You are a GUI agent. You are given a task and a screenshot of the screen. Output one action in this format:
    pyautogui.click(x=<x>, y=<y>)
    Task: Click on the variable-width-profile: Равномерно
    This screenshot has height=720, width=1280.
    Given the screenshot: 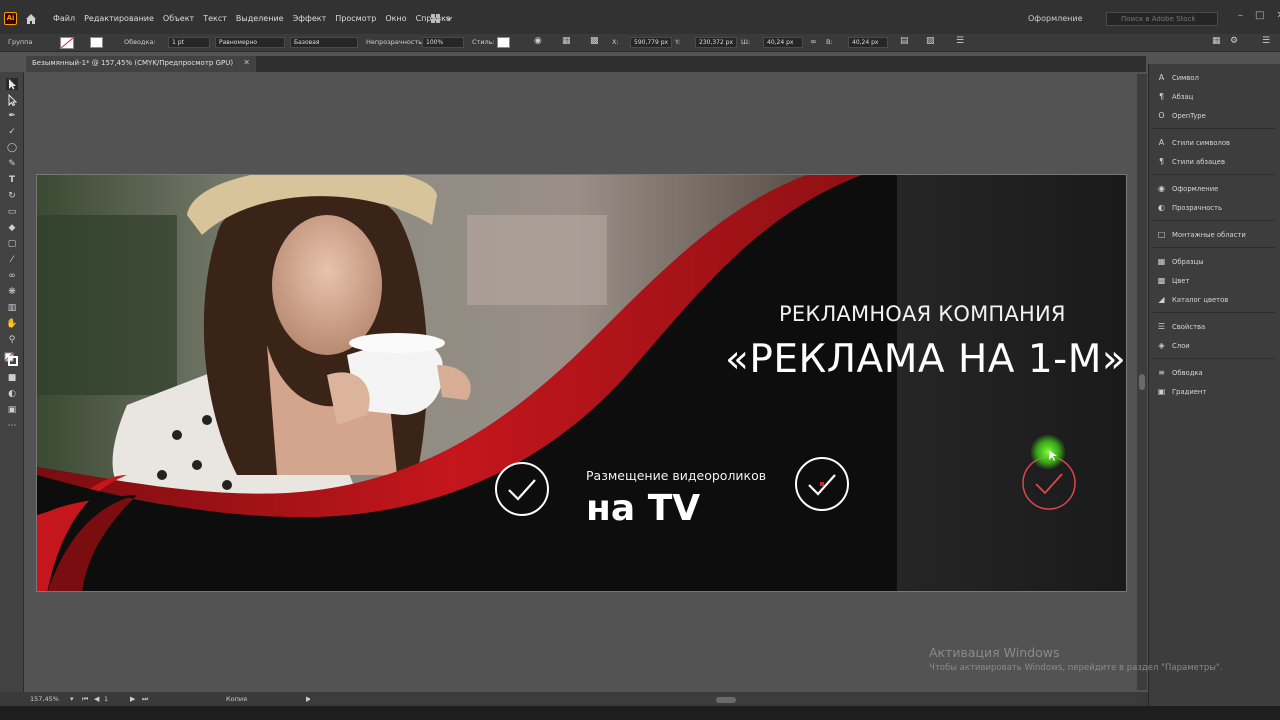 What is the action you would take?
    pyautogui.click(x=250, y=42)
    